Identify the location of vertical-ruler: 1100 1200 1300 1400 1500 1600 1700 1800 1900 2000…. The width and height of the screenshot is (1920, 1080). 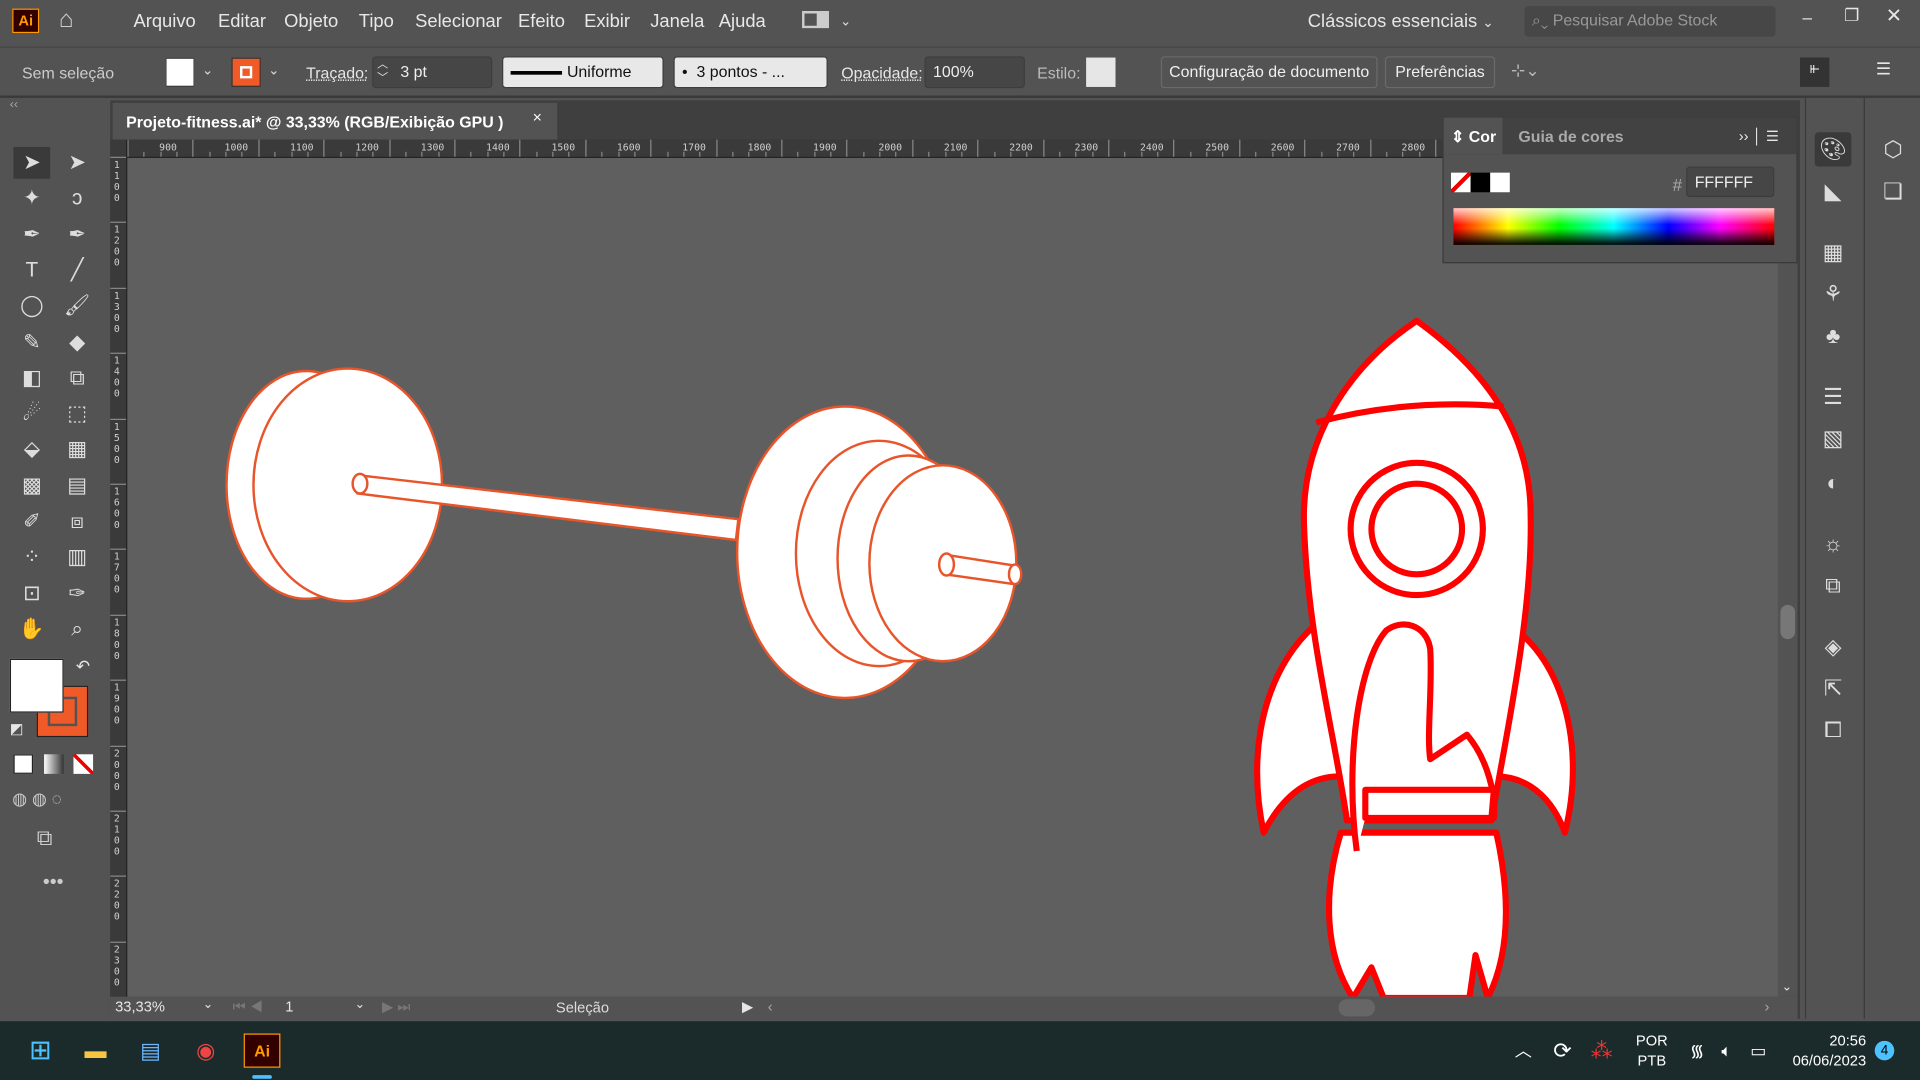
(119, 568).